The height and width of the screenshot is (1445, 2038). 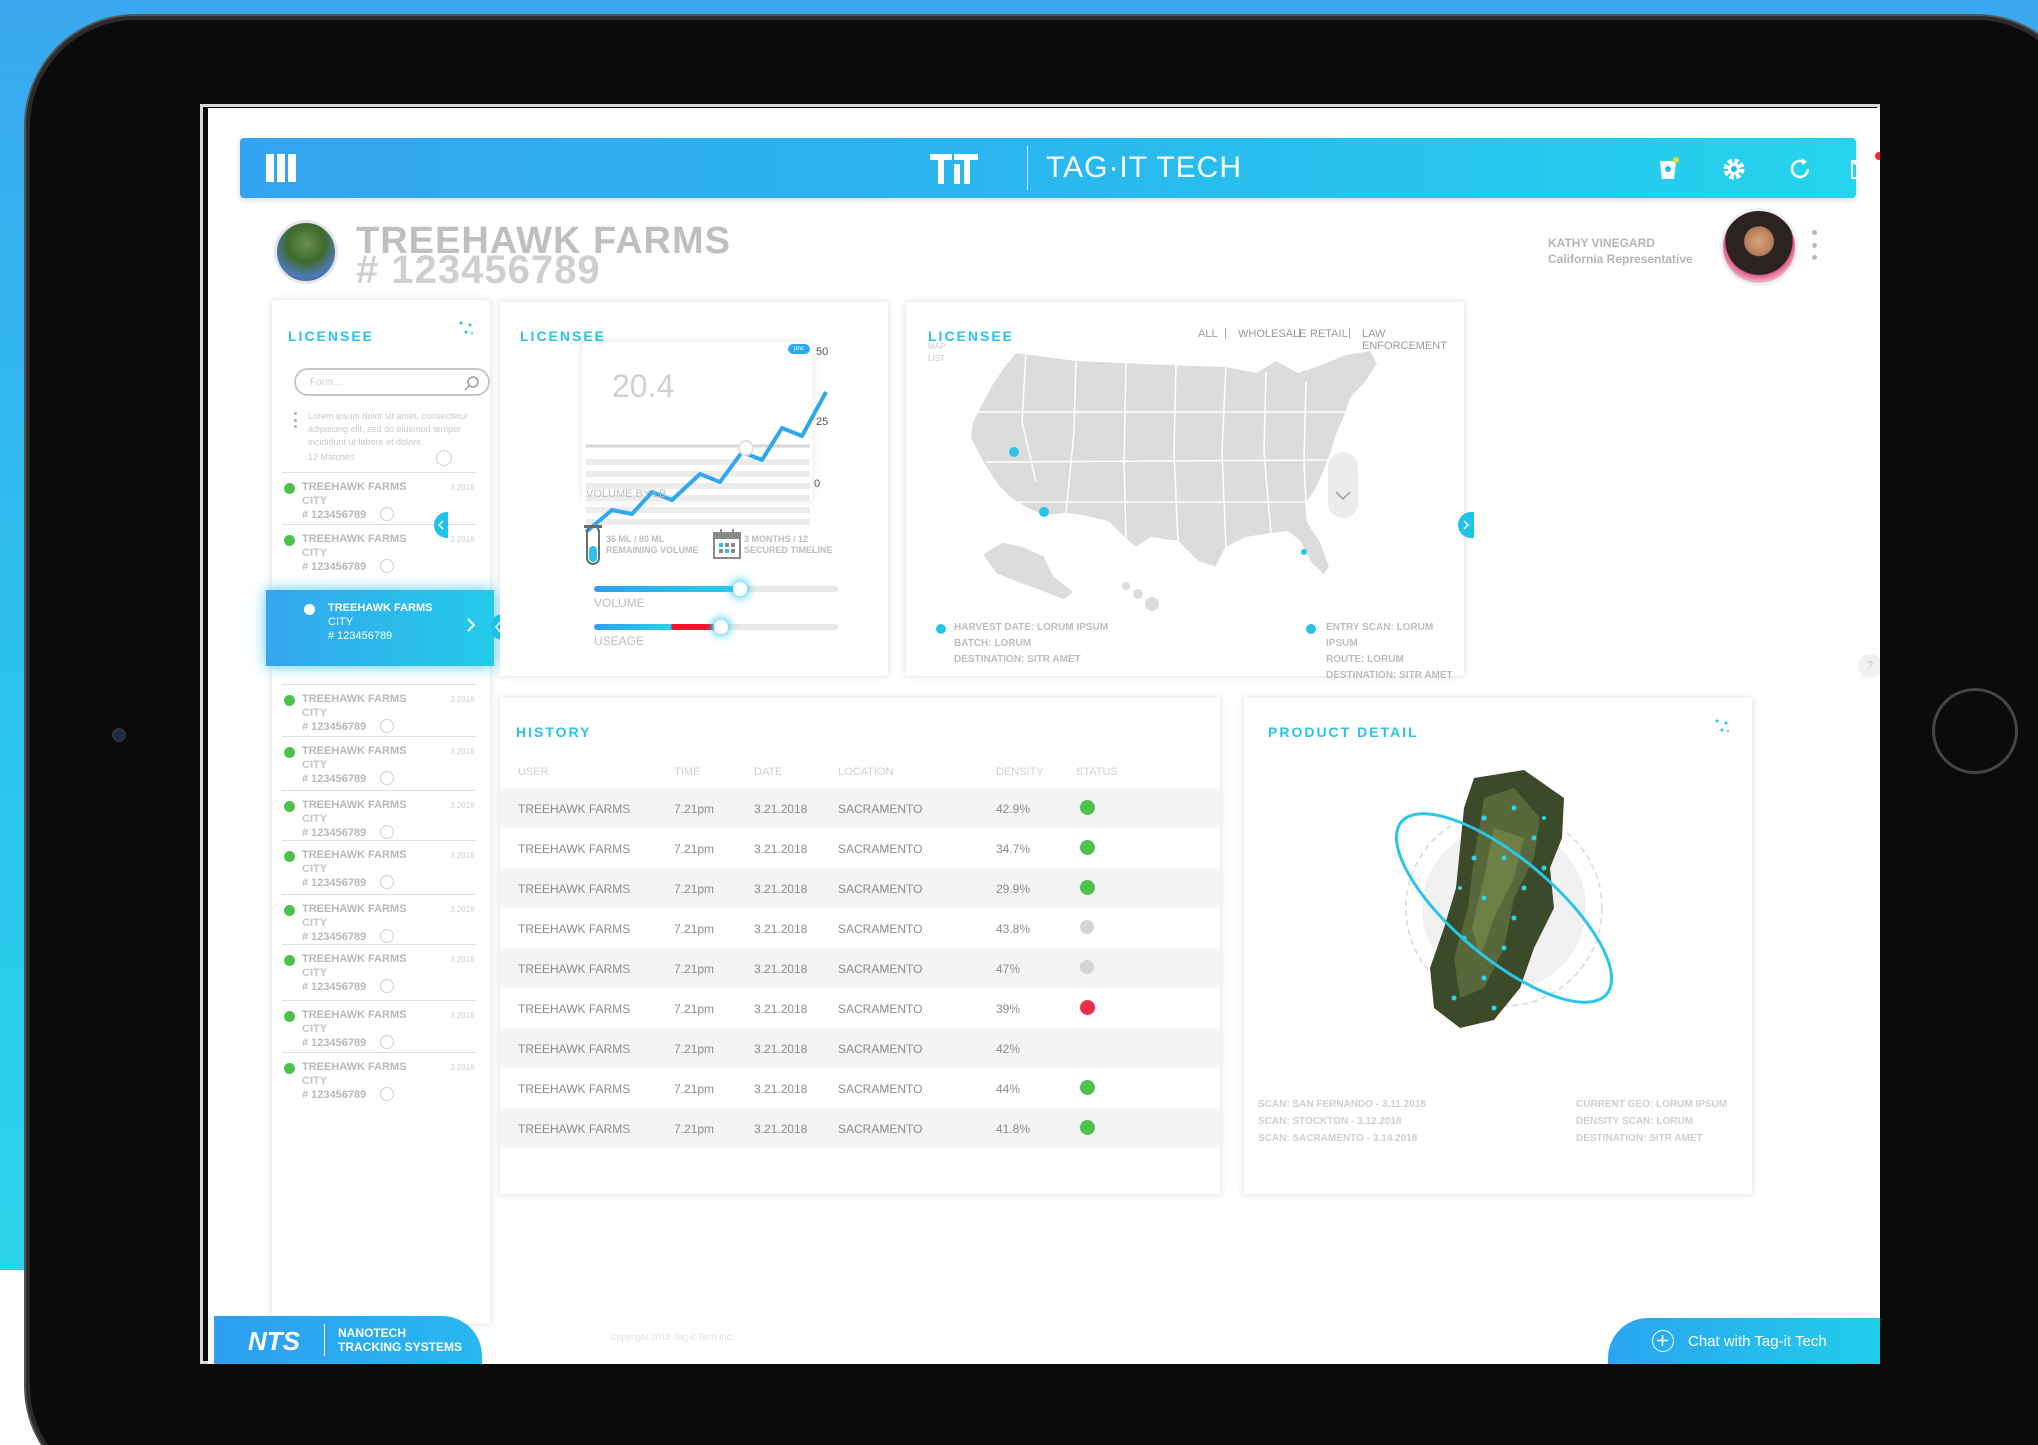 What do you see at coordinates (687, 772) in the screenshot?
I see `column-header: TIME` at bounding box center [687, 772].